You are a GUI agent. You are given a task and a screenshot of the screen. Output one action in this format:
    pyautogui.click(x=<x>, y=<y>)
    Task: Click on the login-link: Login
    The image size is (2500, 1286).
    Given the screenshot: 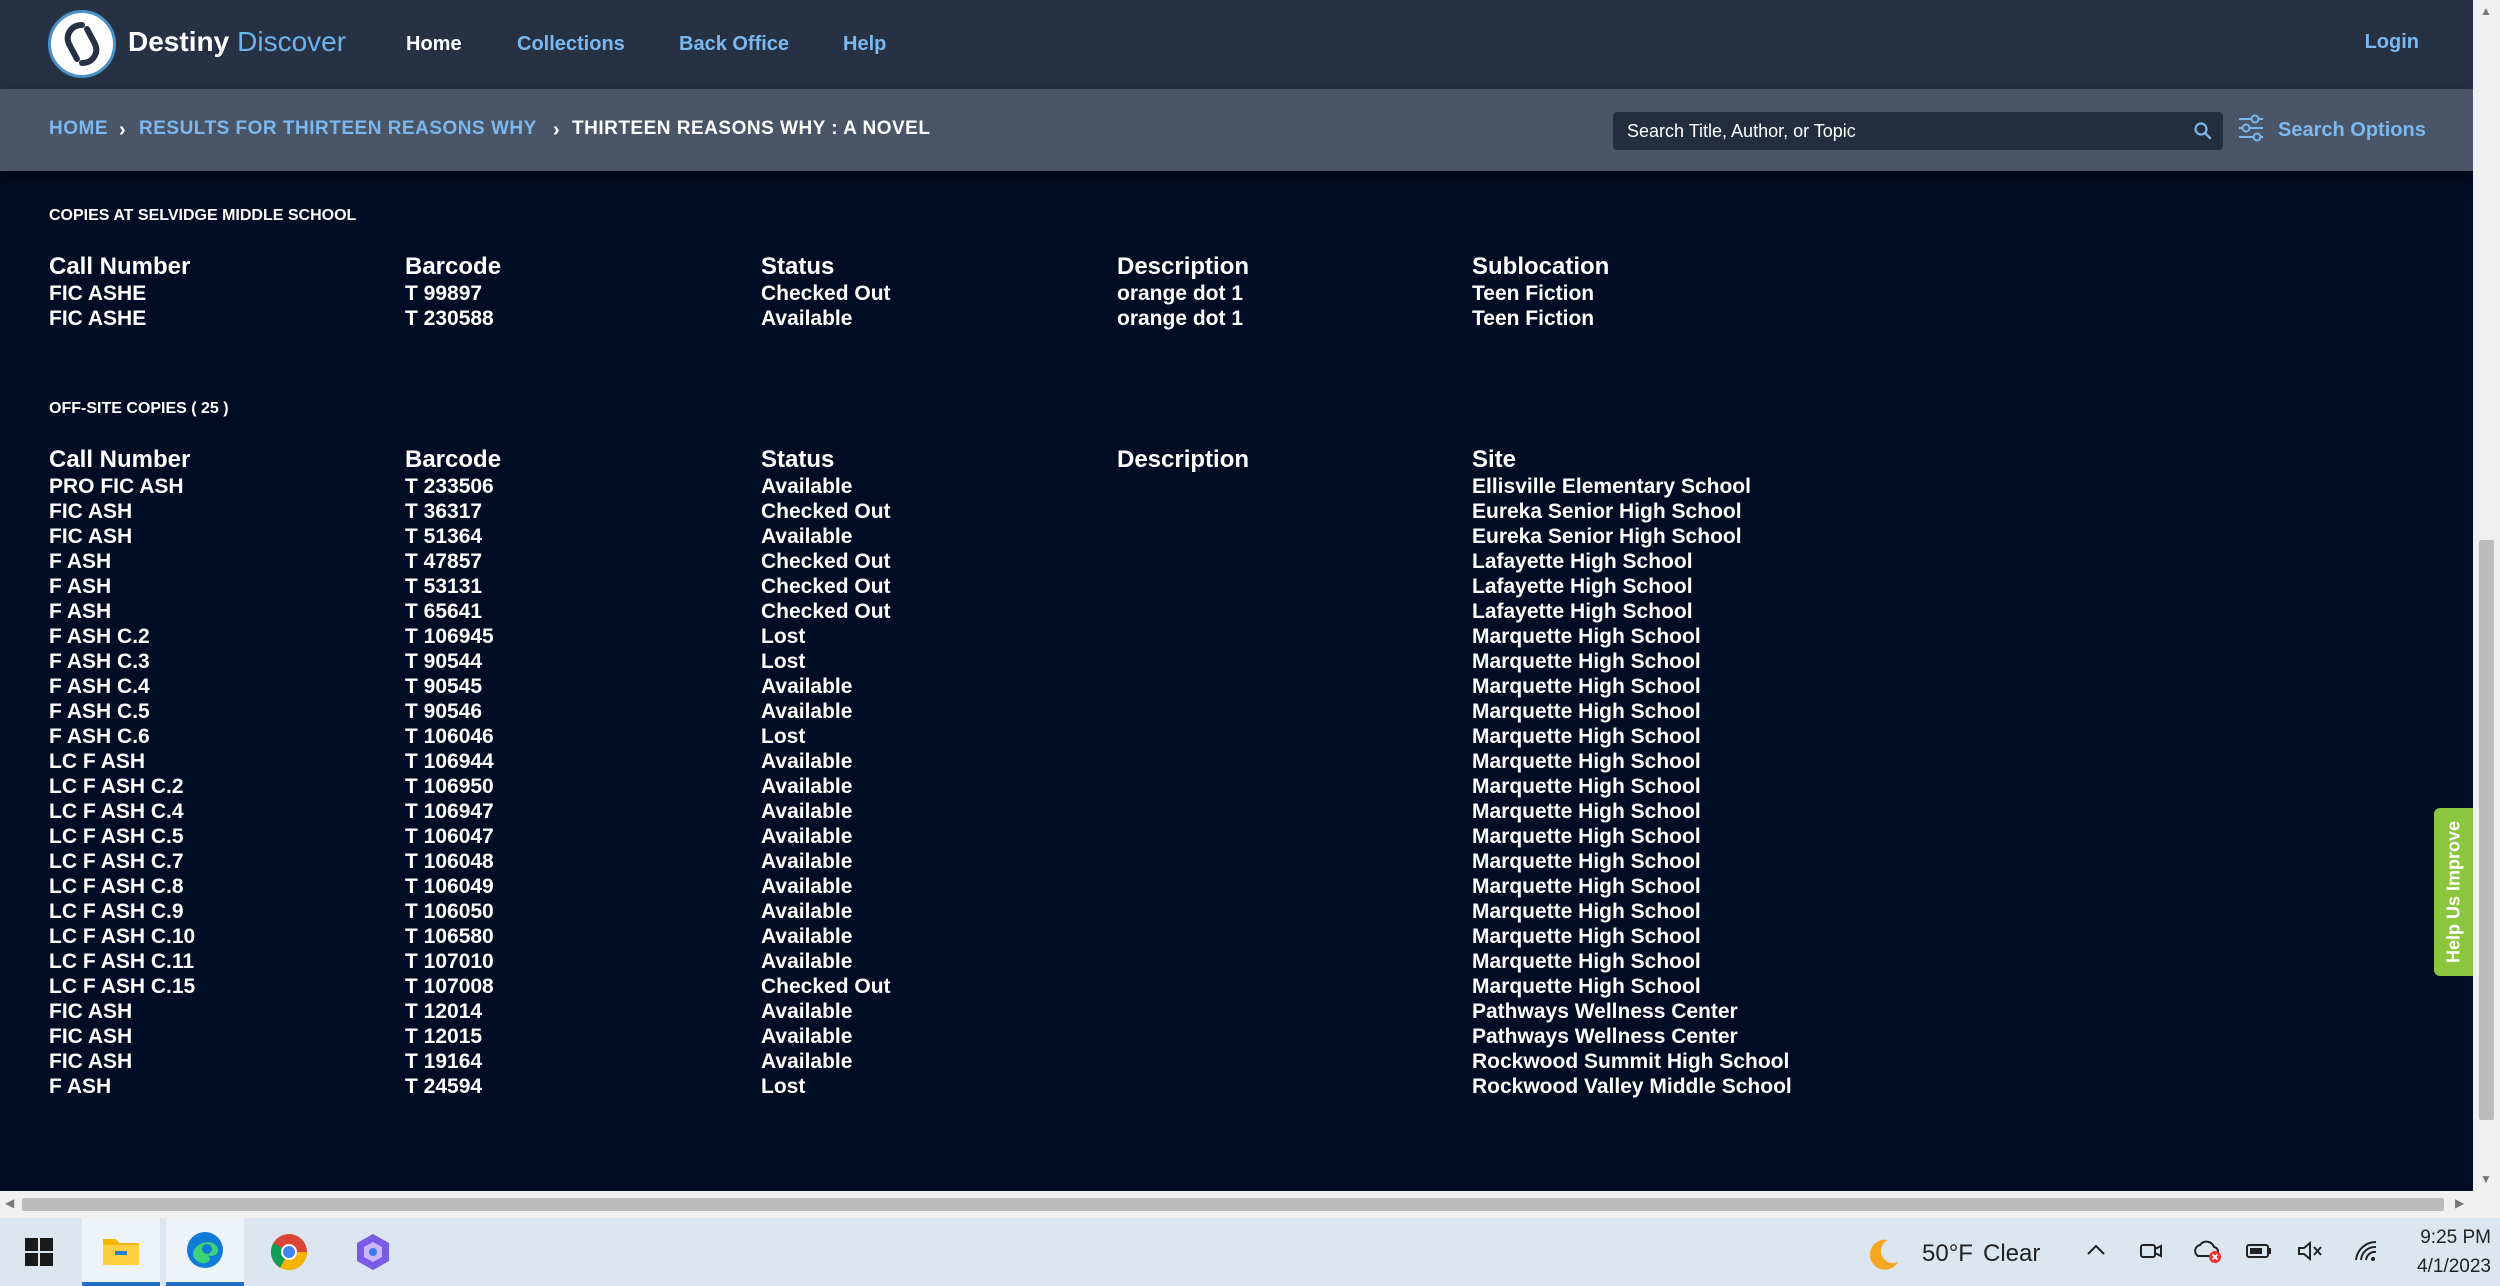 What is the action you would take?
    pyautogui.click(x=2392, y=42)
    